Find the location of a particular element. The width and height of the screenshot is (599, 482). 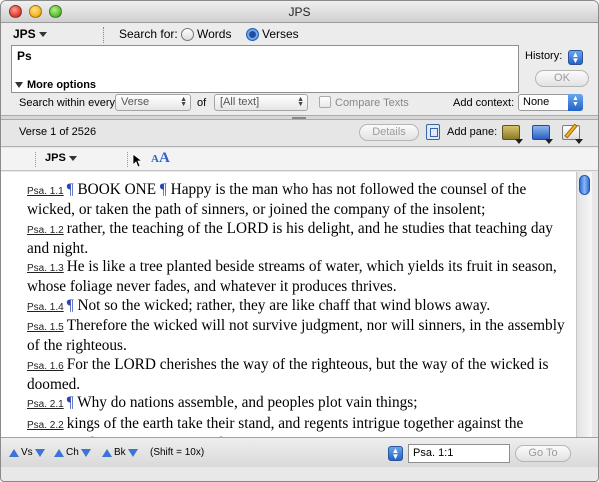

add-context-label: Add context: is located at coordinates (484, 103).